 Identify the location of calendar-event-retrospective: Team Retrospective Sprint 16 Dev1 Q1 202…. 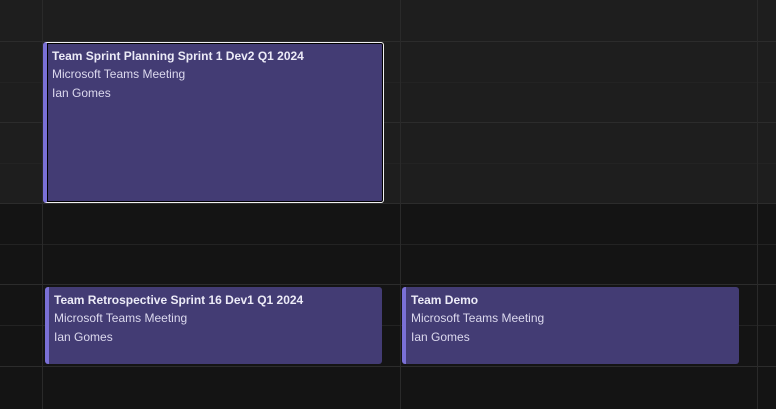
(213, 325).